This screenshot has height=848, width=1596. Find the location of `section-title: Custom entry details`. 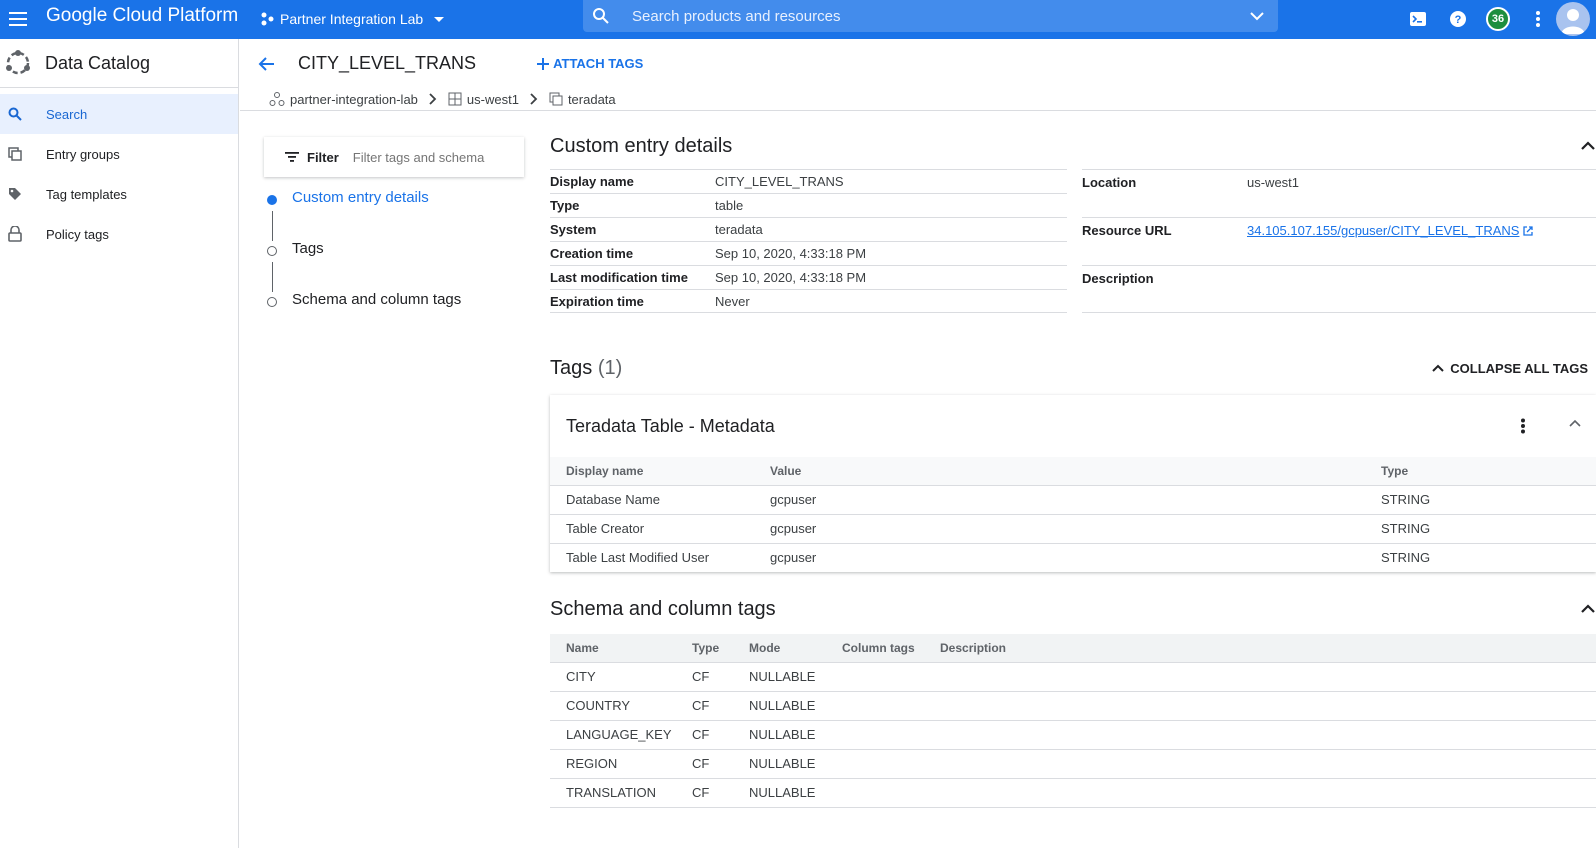

section-title: Custom entry details is located at coordinates (641, 145).